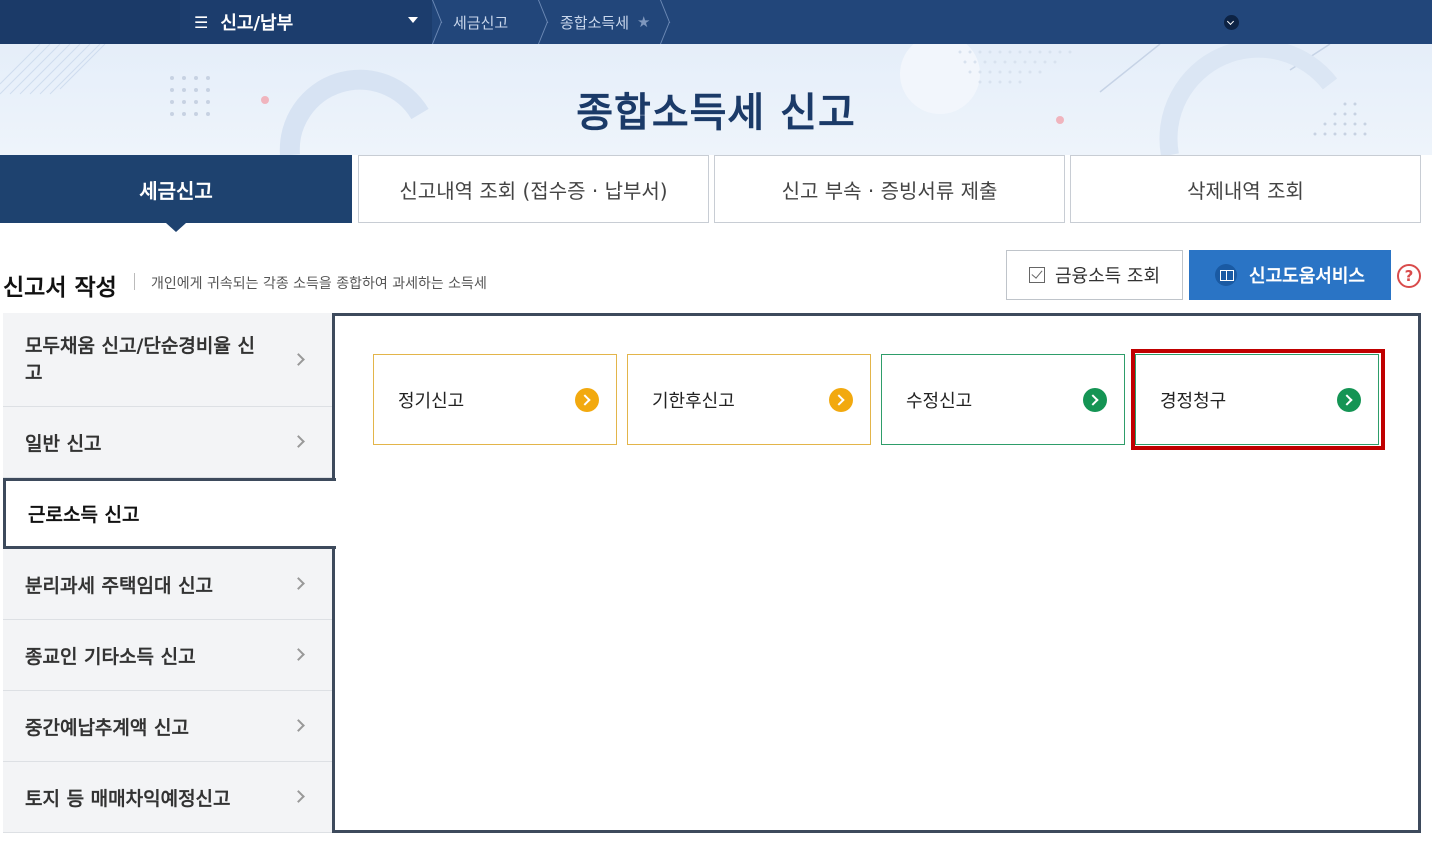 This screenshot has width=1432, height=841. Describe the element at coordinates (201, 22) in the screenshot. I see `hamburger-icon: ☰` at that location.